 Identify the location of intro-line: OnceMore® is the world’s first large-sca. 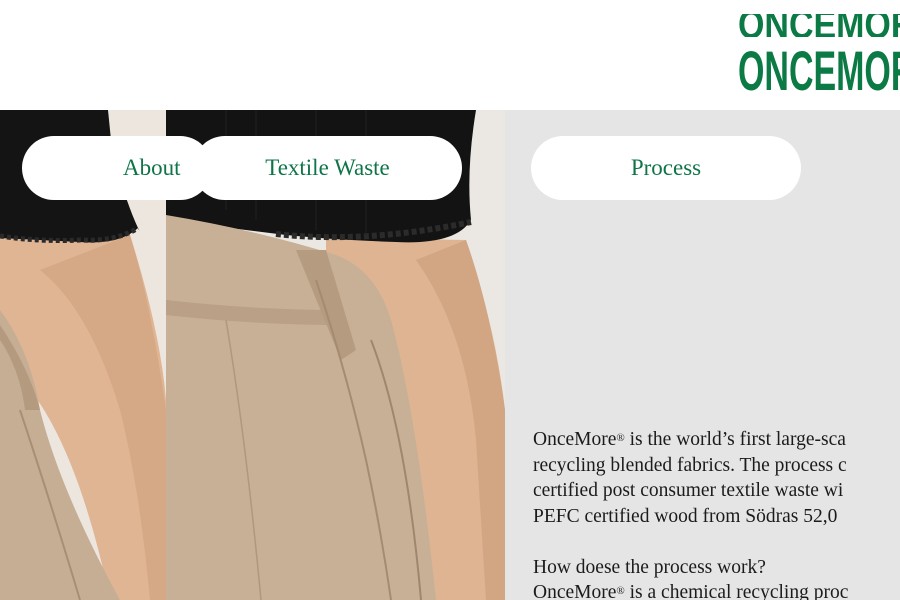
(689, 439).